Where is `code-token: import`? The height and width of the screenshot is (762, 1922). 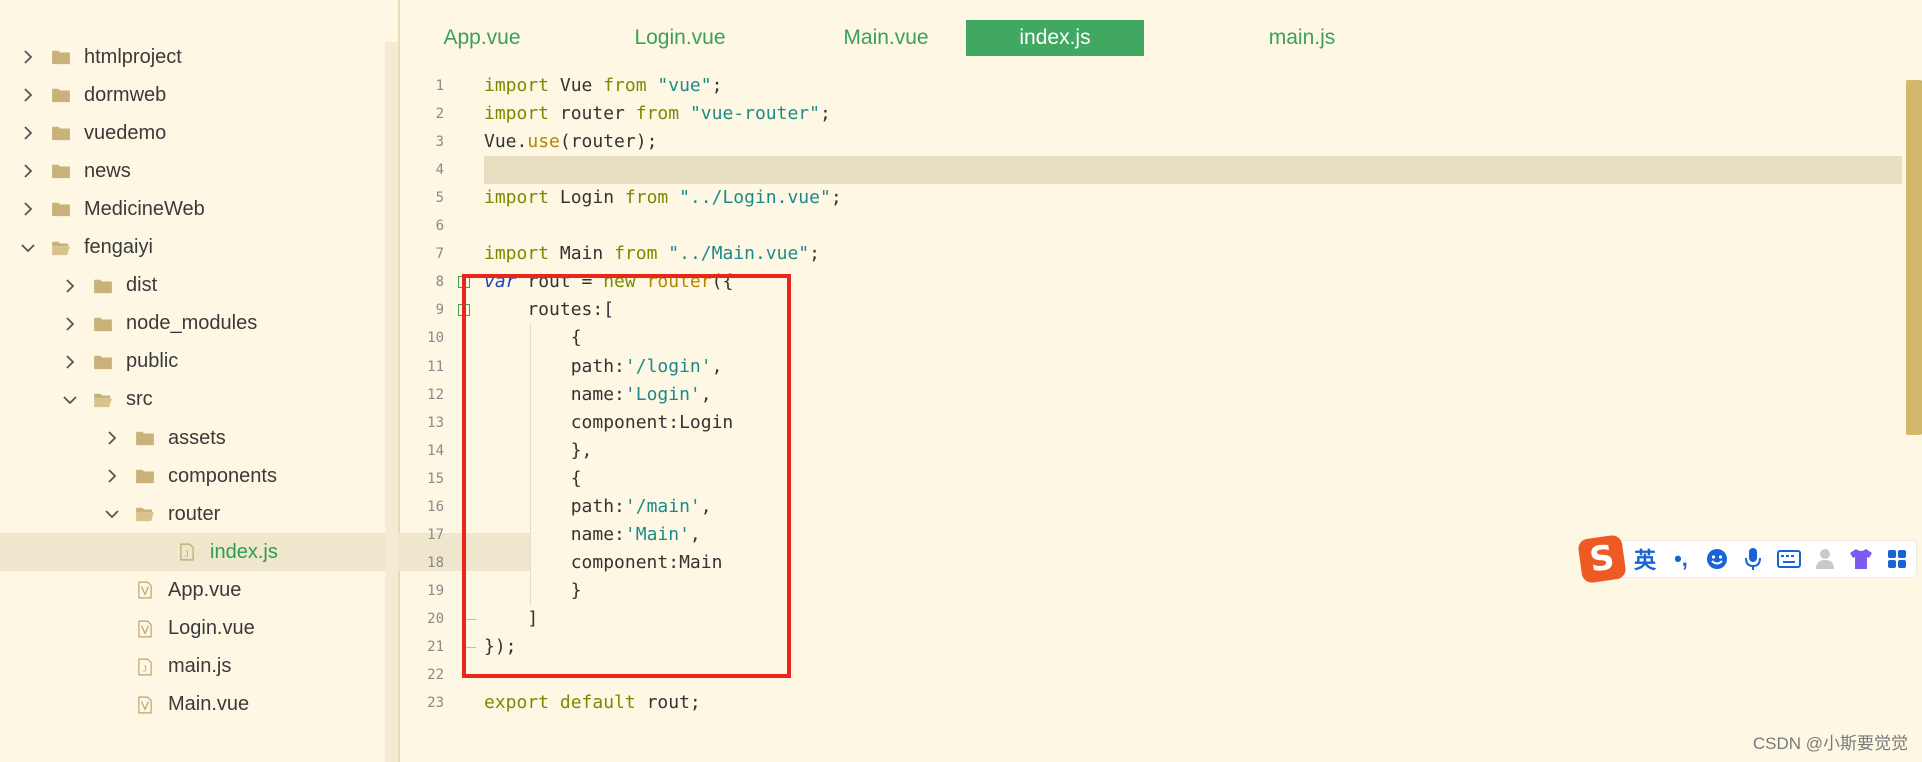 code-token: import is located at coordinates (517, 85).